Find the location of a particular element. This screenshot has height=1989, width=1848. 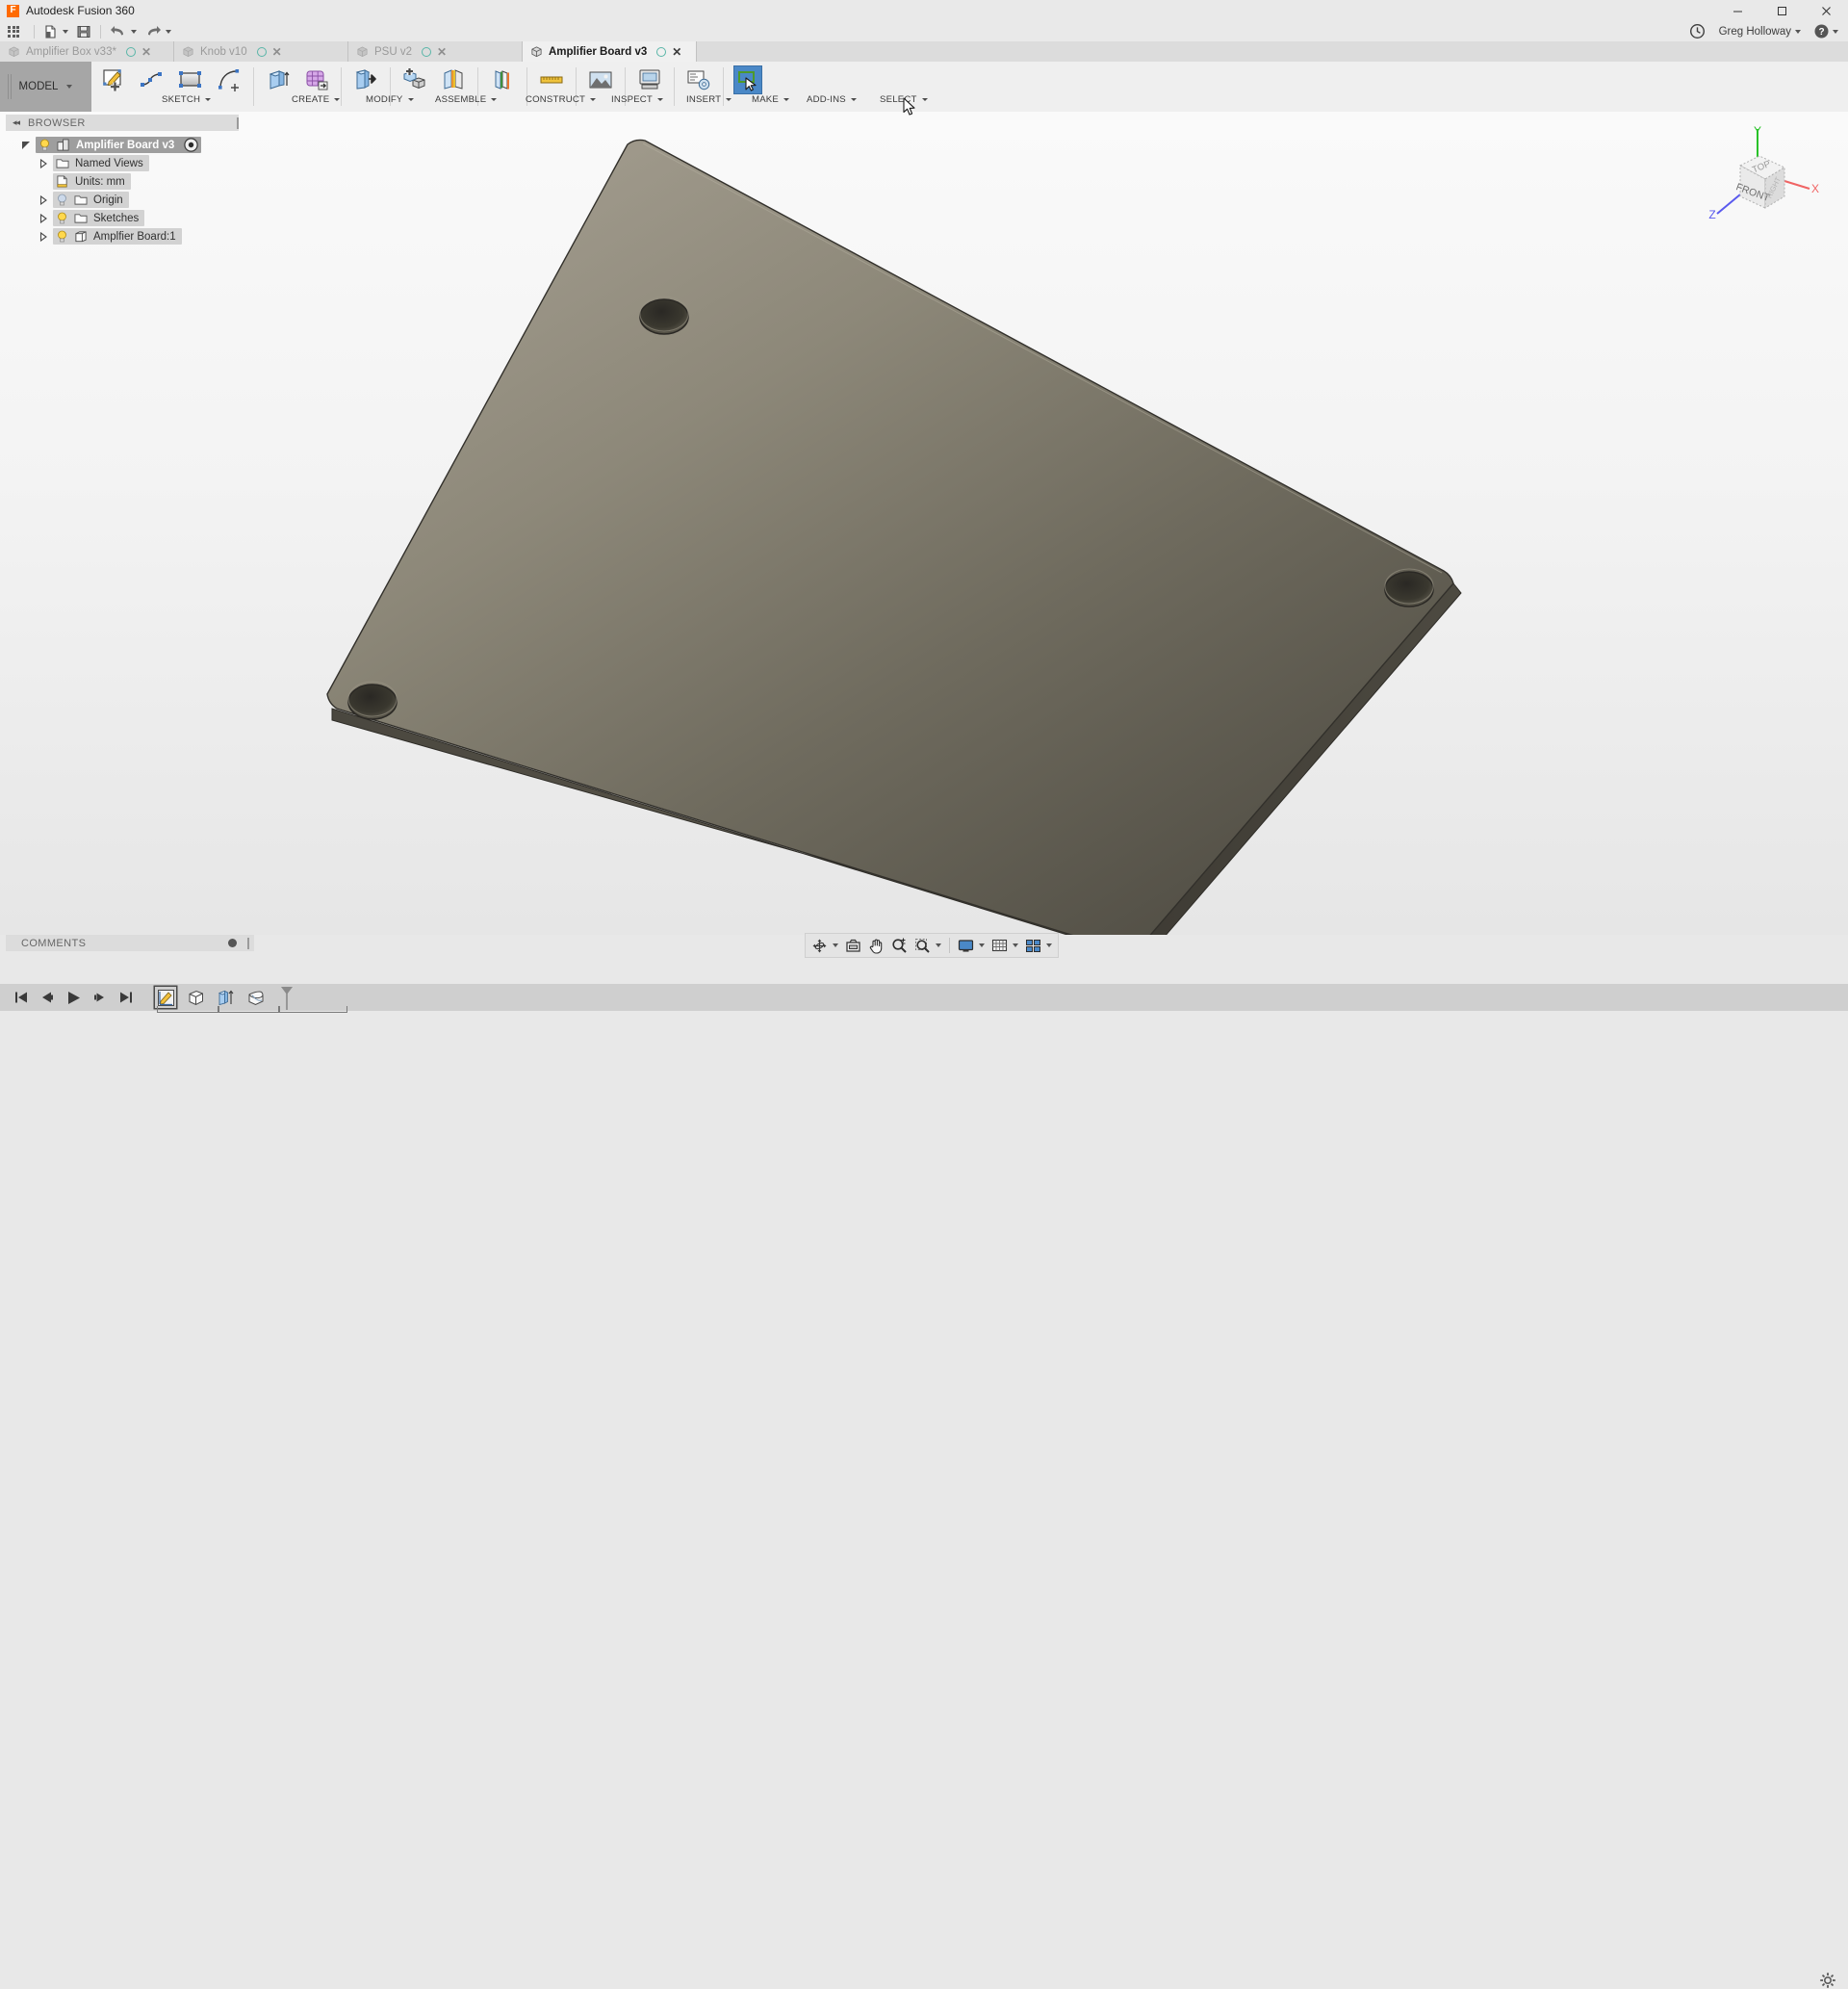

timeline-feature-extrude is located at coordinates (195, 997).